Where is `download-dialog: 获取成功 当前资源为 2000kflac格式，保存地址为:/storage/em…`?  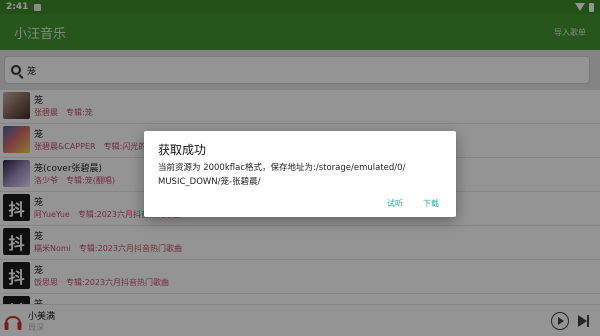
download-dialog: 获取成功 当前资源为 2000kflac格式，保存地址为:/storage/em… is located at coordinates (300, 174).